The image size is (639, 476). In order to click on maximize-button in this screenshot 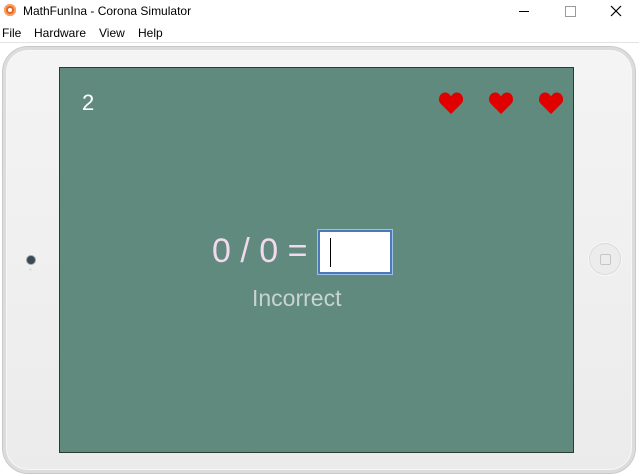, I will do `click(570, 11)`.